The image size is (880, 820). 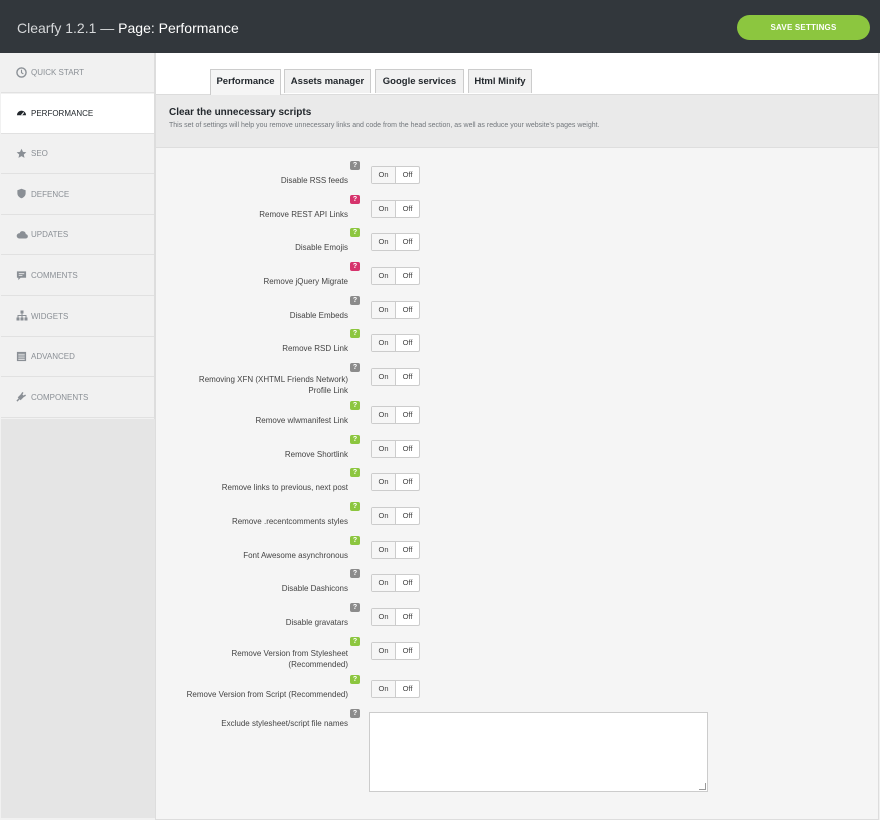 I want to click on setting-label-line: Remove Shortlink, so click(x=316, y=454).